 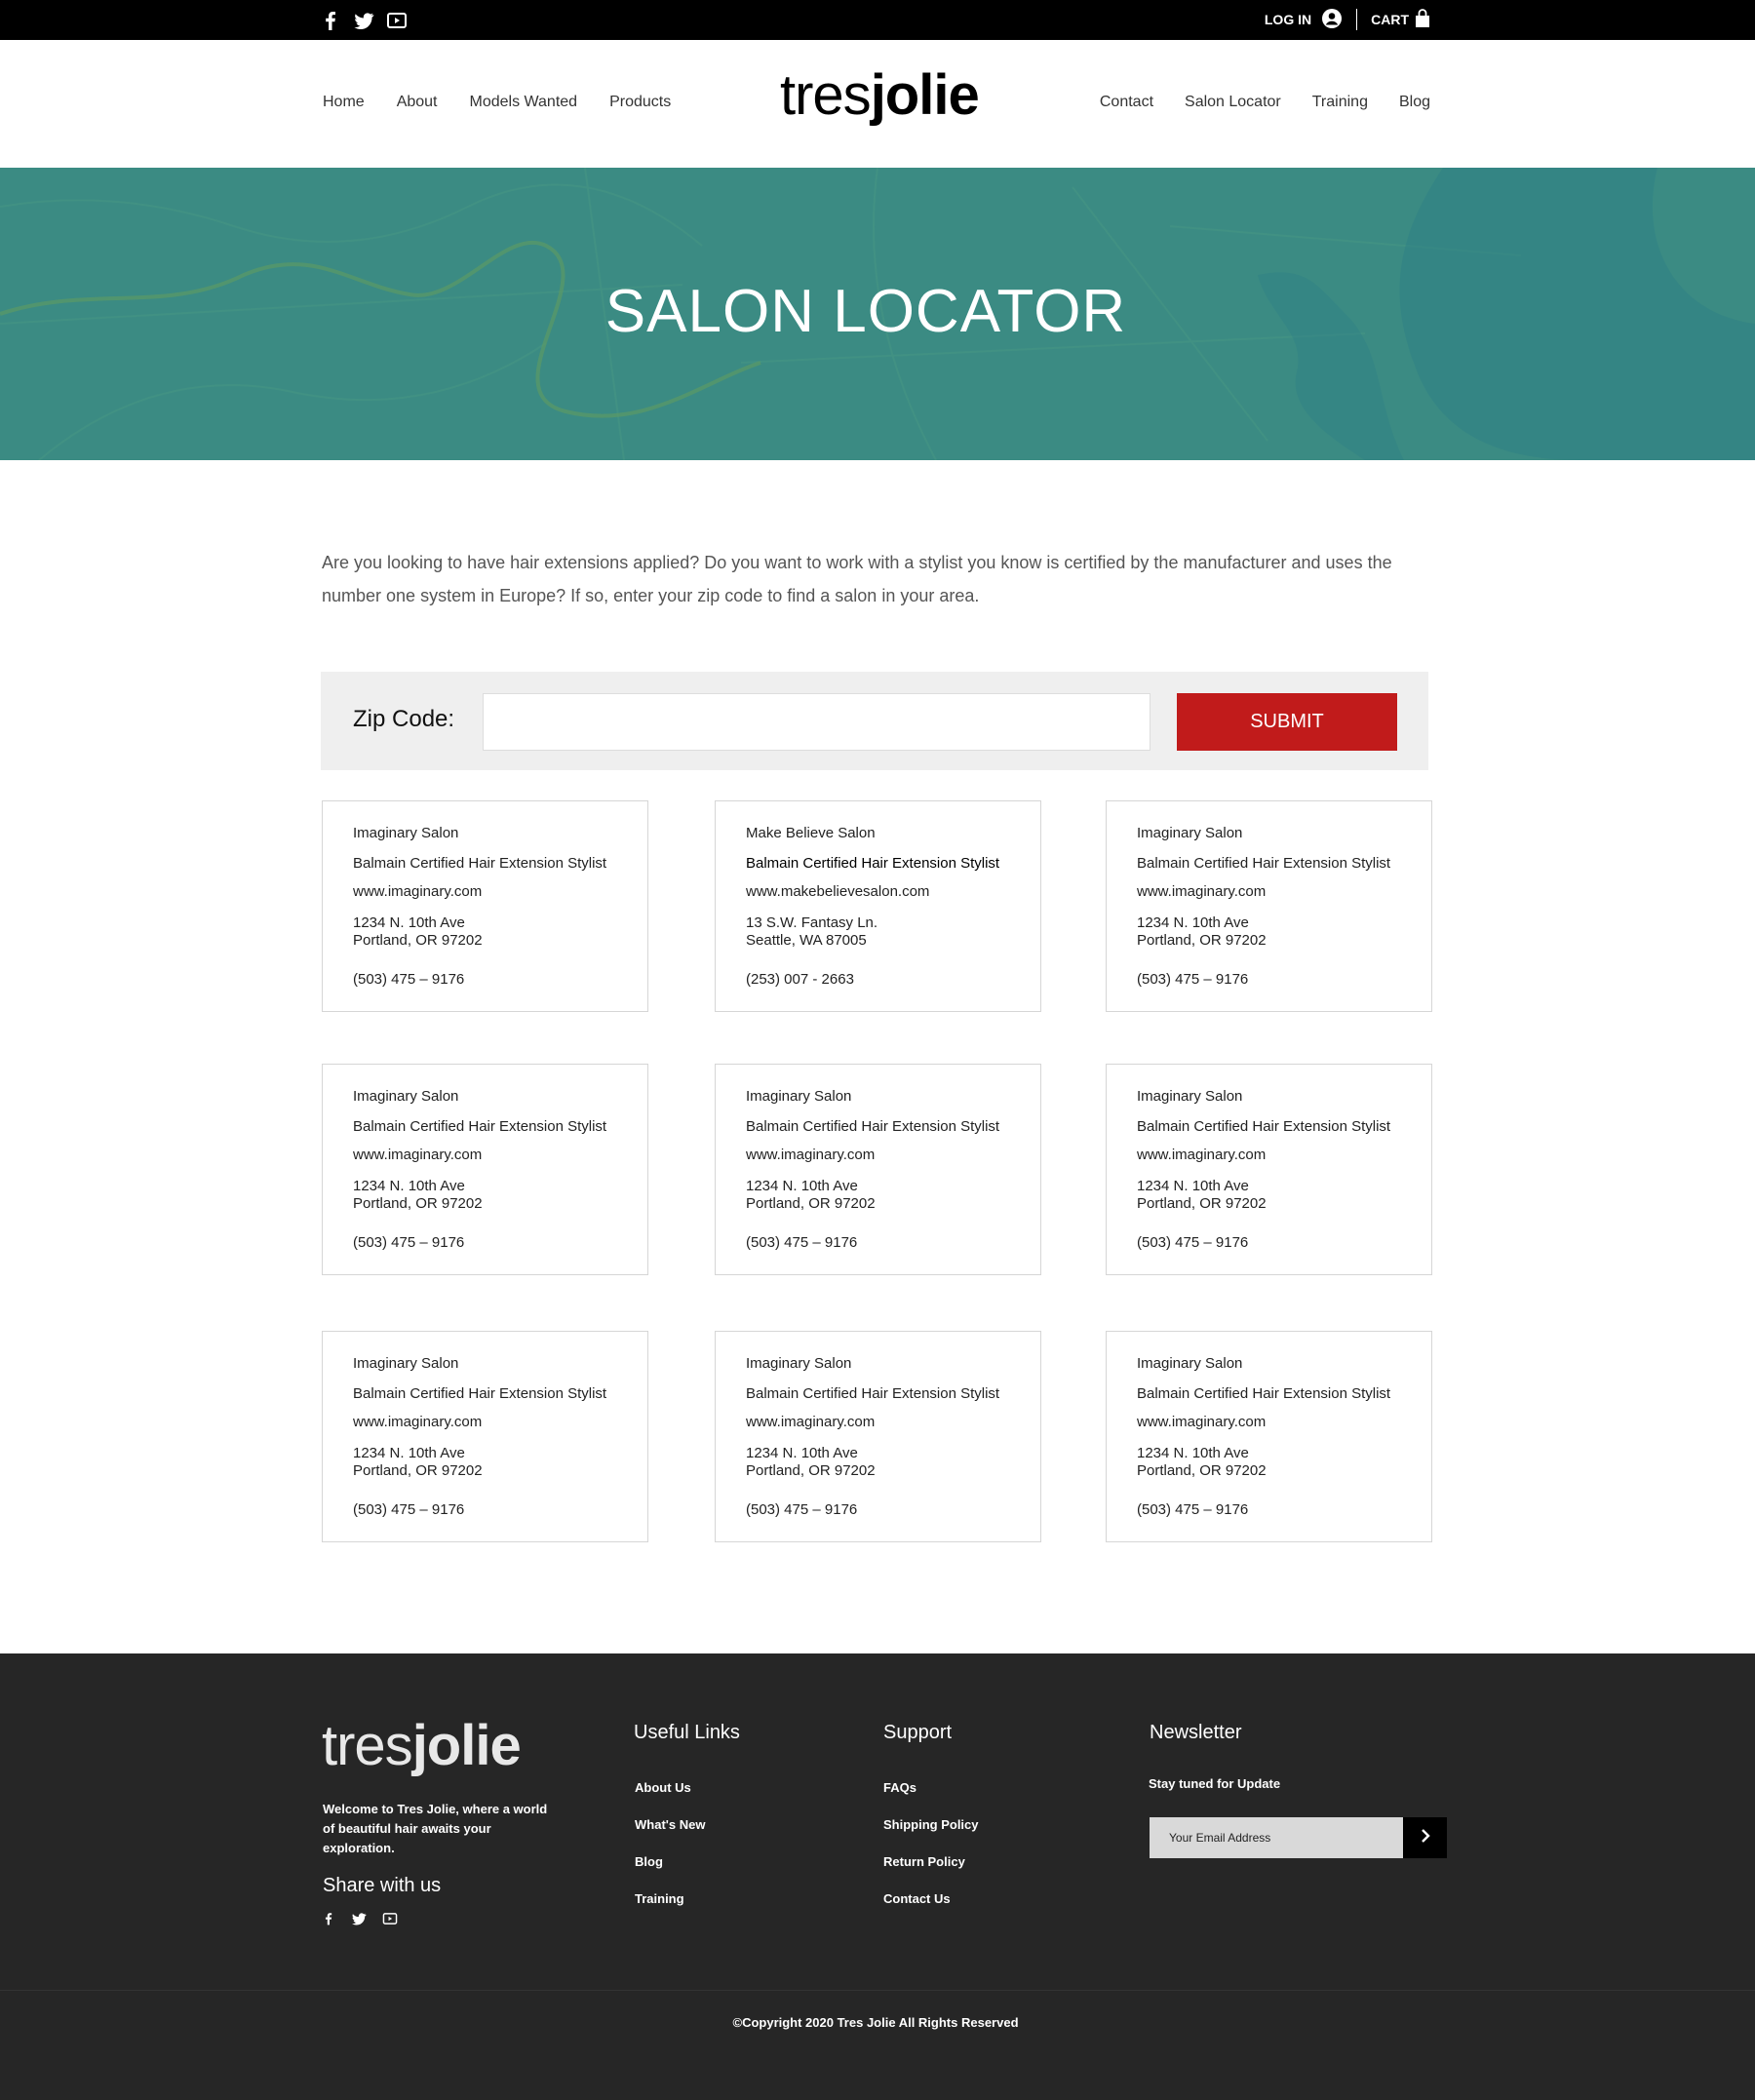 I want to click on salon-city: Seattle, WA 87005, so click(x=806, y=941).